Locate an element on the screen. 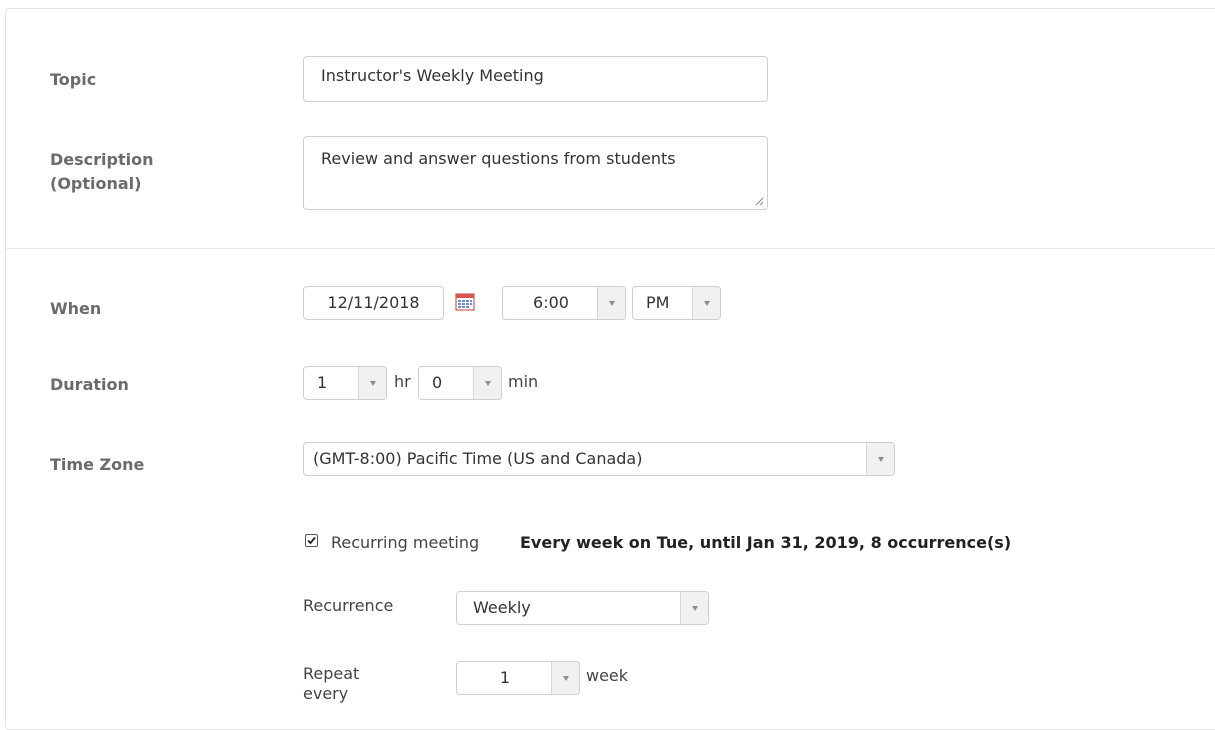  date-value: 12/11/2018 is located at coordinates (373, 302).